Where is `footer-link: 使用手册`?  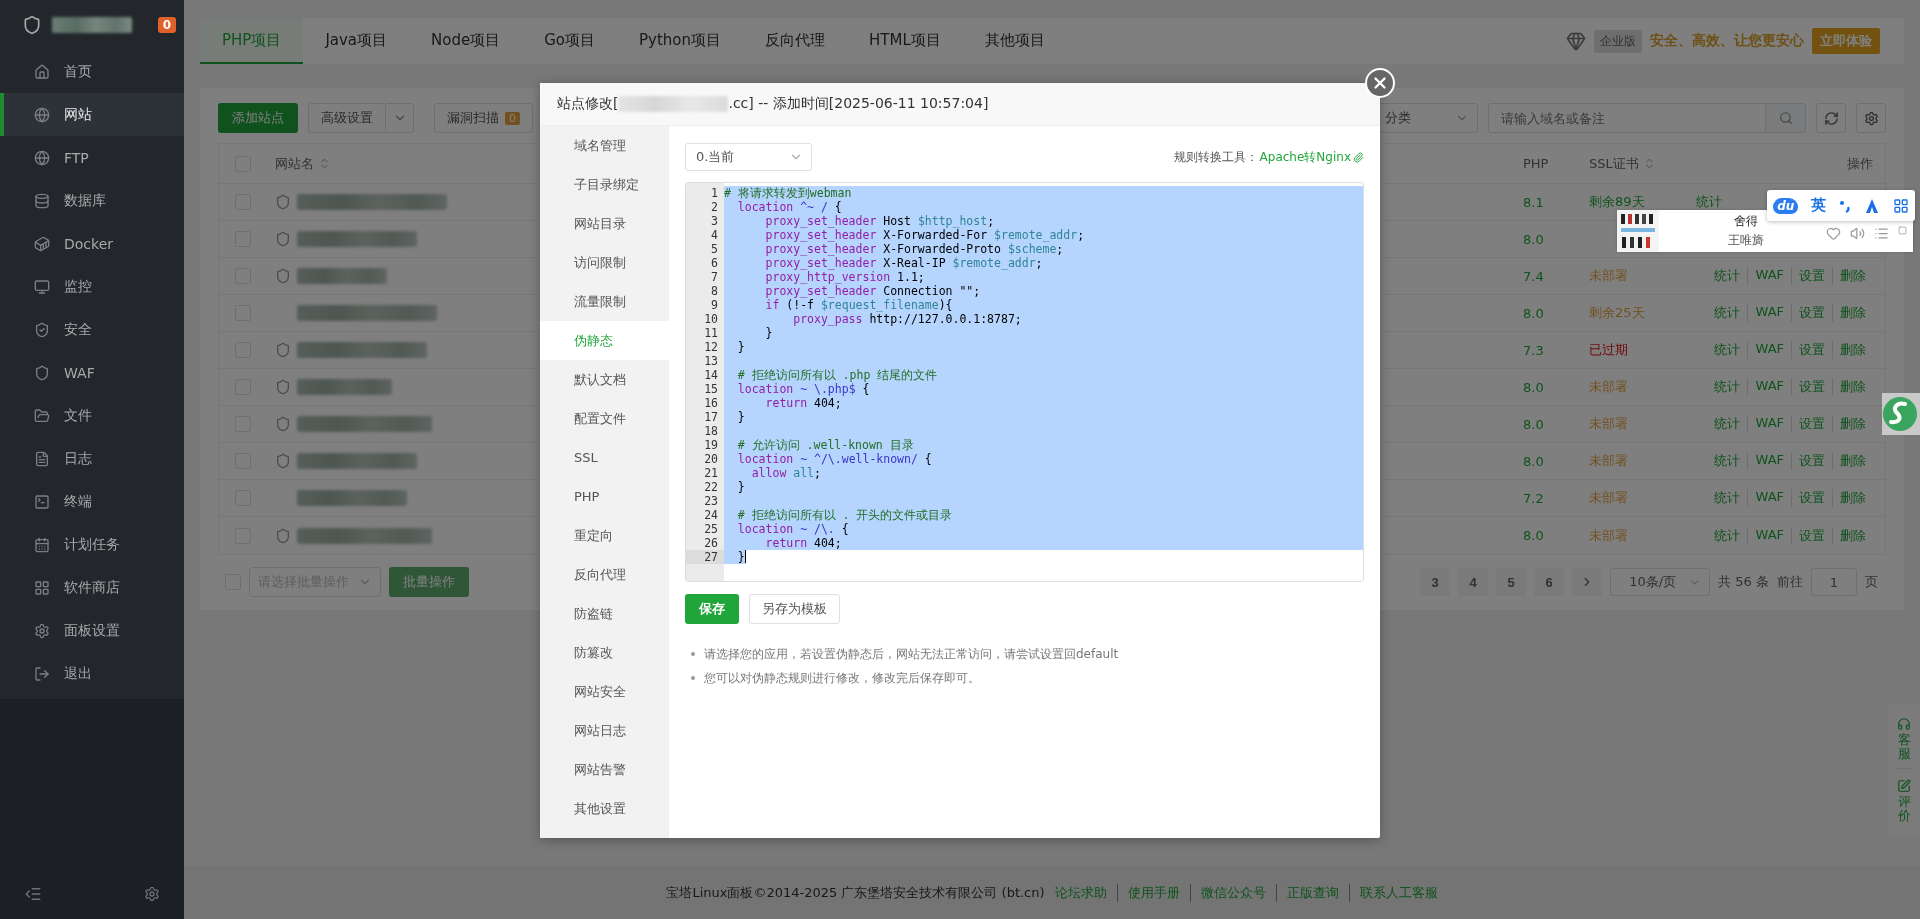 footer-link: 使用手册 is located at coordinates (1148, 892).